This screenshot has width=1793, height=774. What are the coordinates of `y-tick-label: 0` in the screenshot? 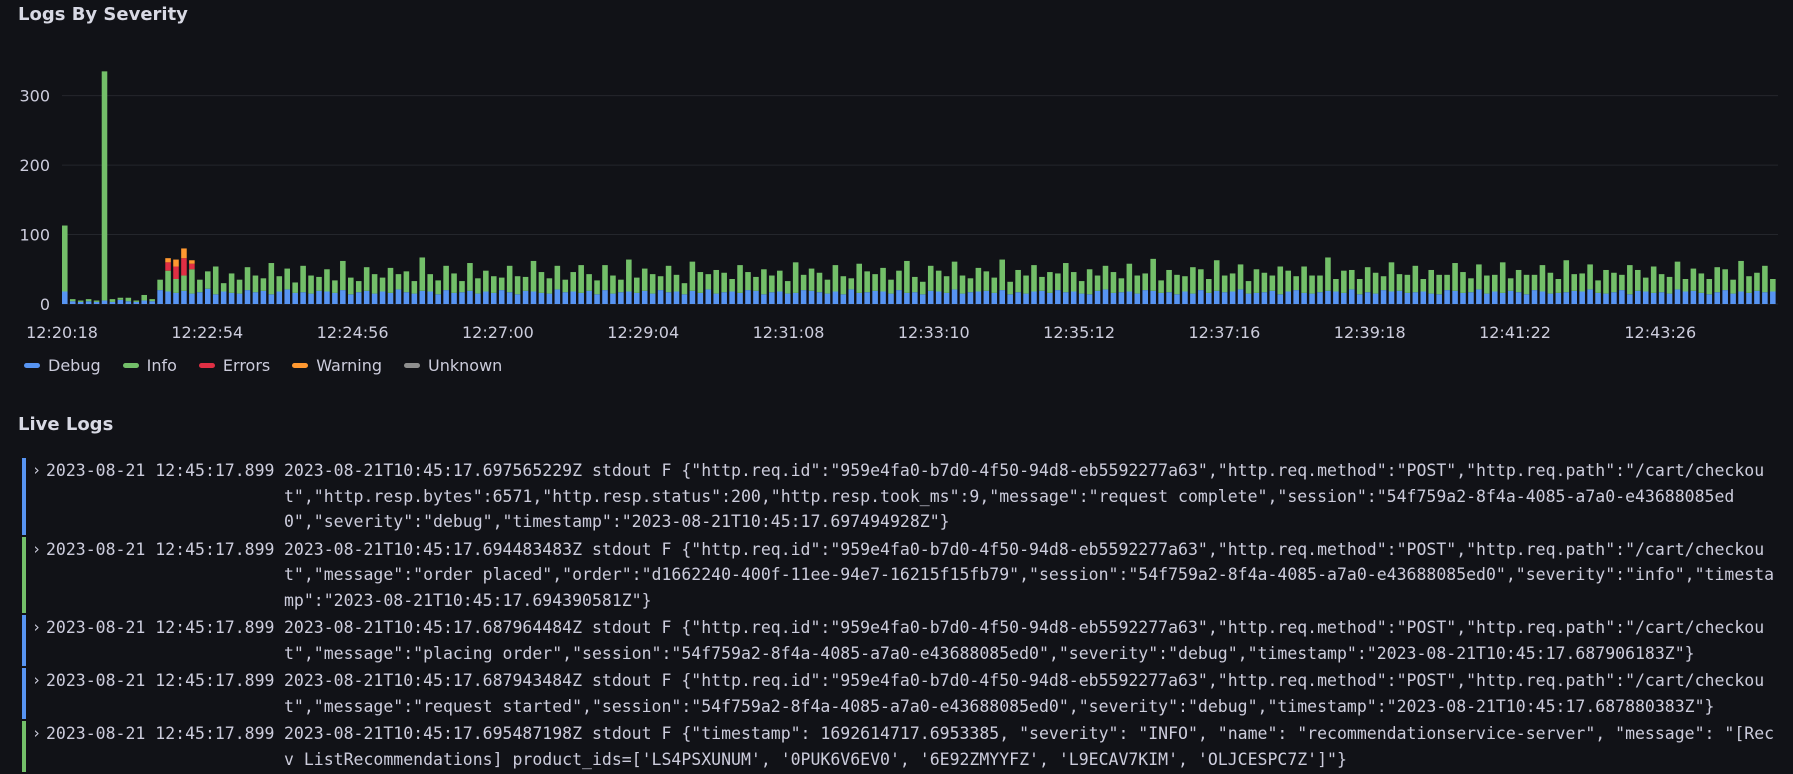 It's located at (45, 304).